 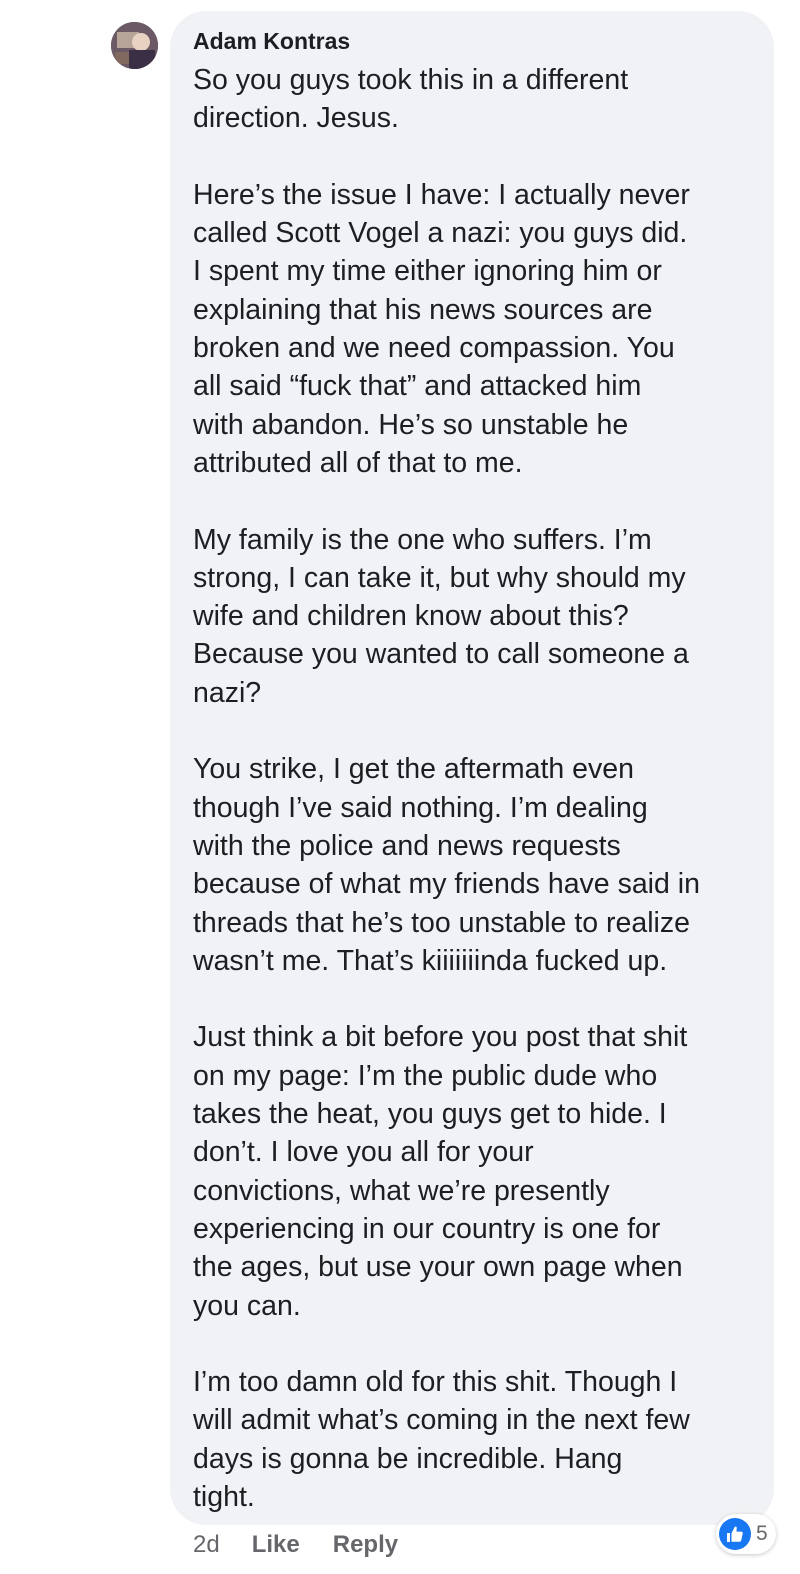 I want to click on avatar, so click(x=134, y=45).